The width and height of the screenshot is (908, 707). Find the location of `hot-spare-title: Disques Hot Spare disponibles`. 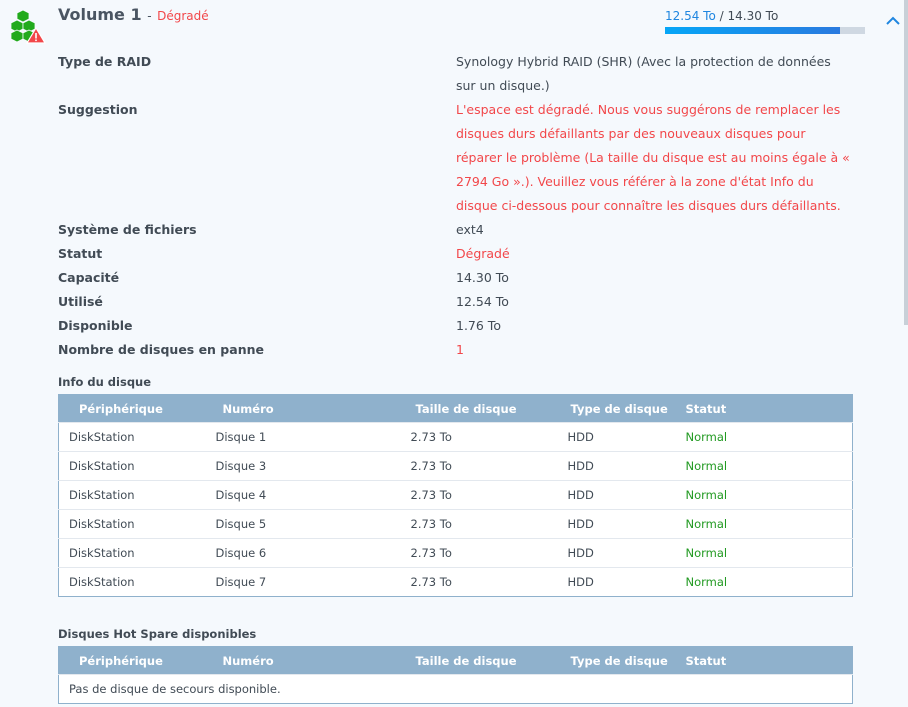

hot-spare-title: Disques Hot Spare disponibles is located at coordinates (157, 634).